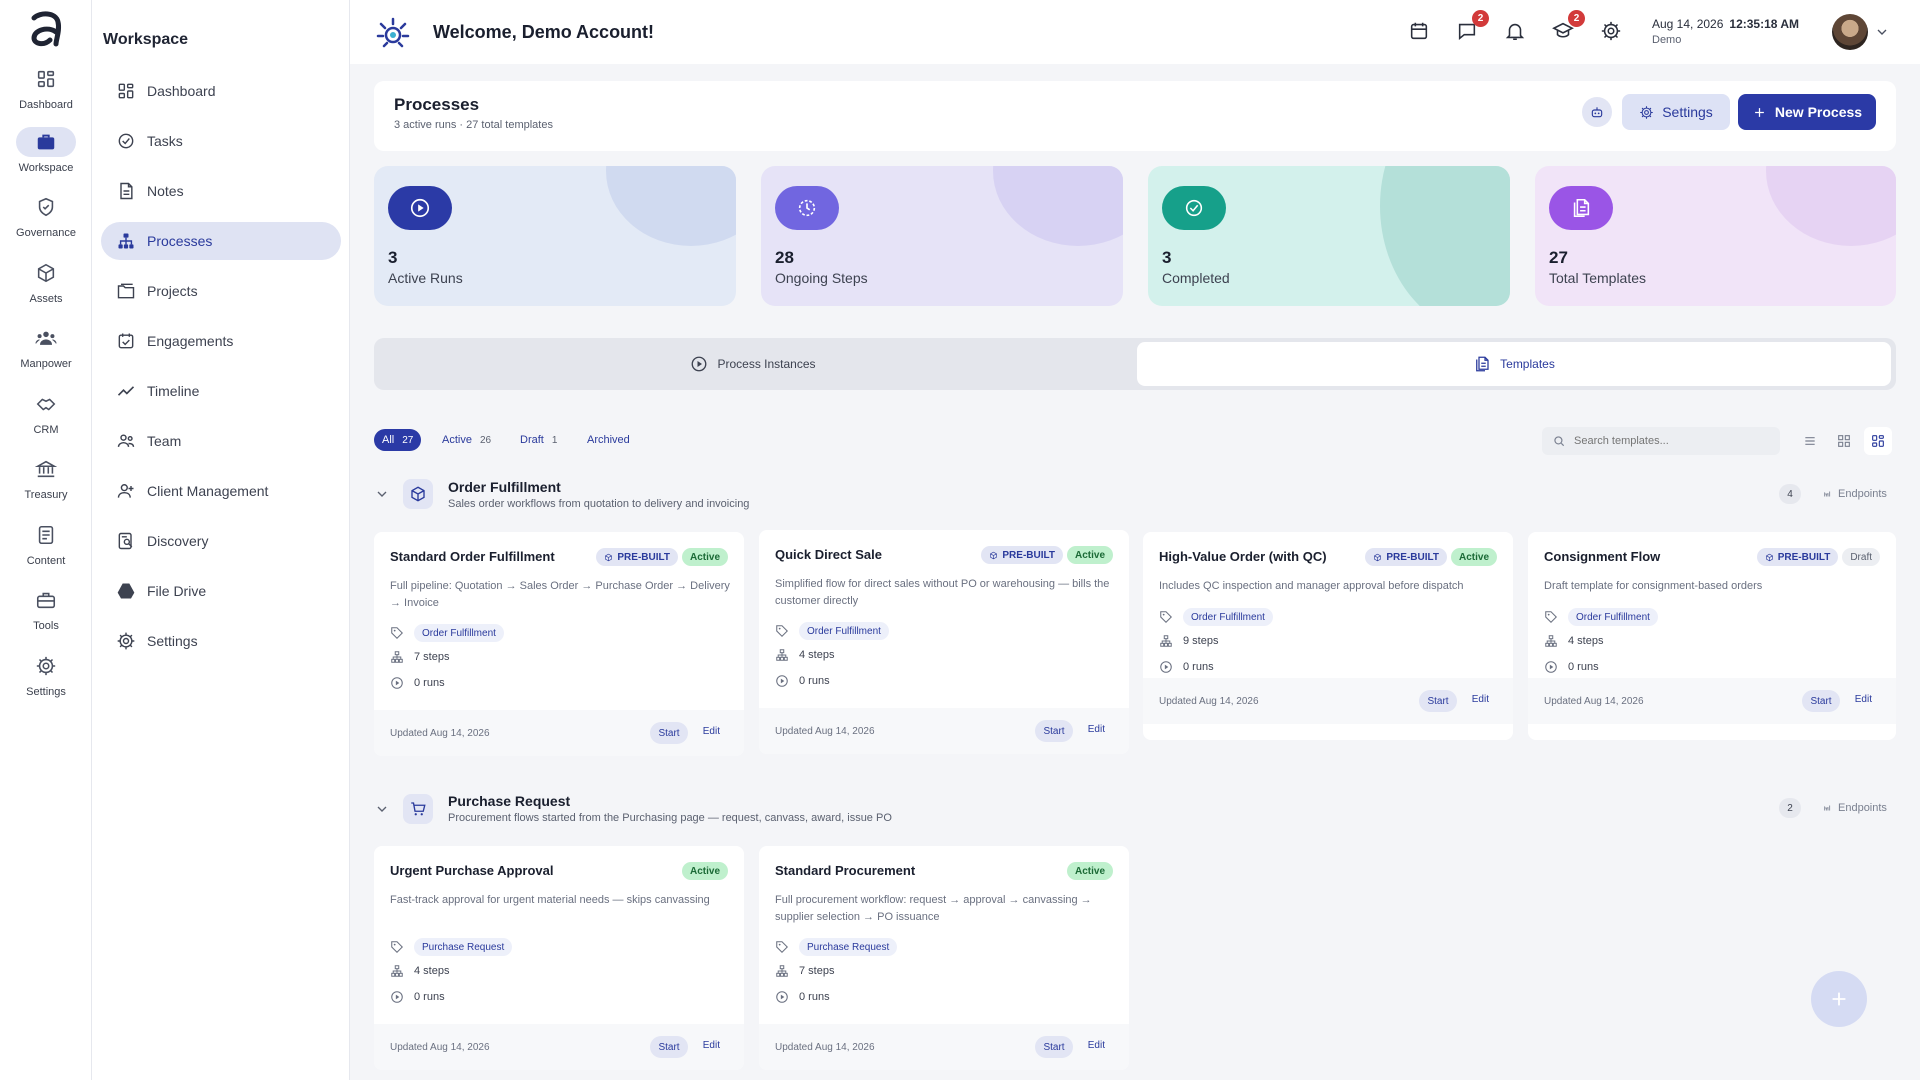 The width and height of the screenshot is (1920, 1080). Describe the element at coordinates (46, 158) in the screenshot. I see `rail-item-workspace: Workspace` at that location.